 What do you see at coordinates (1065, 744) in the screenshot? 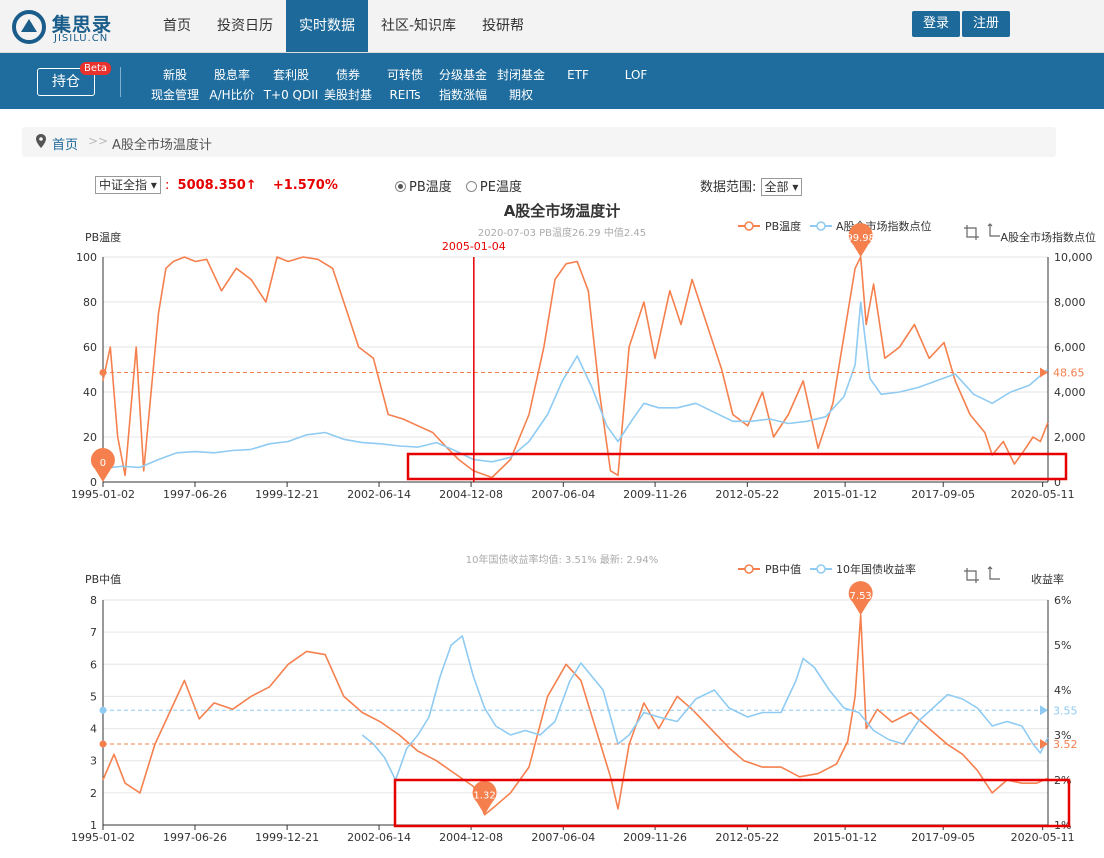
I see `markline-label: 3.52` at bounding box center [1065, 744].